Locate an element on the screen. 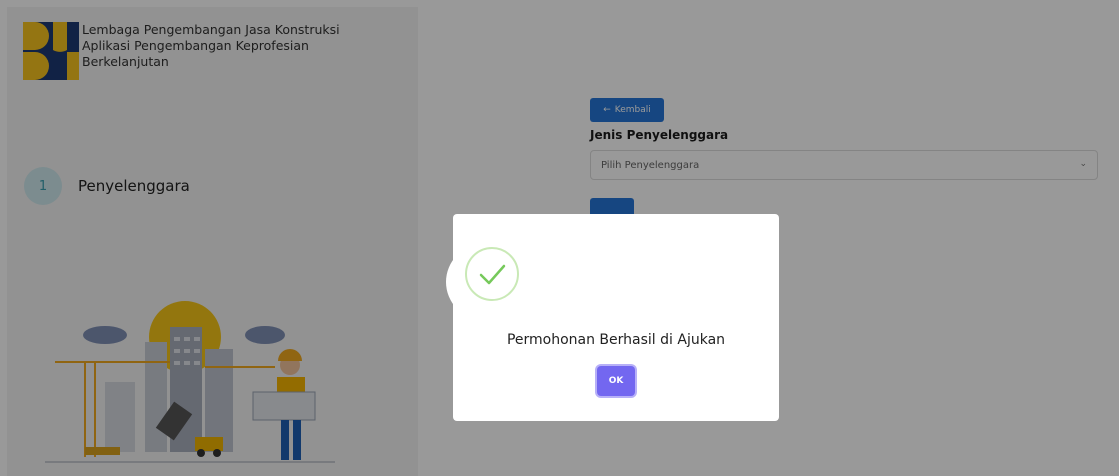 The image size is (1119, 476). ok-button: OK is located at coordinates (616, 381).